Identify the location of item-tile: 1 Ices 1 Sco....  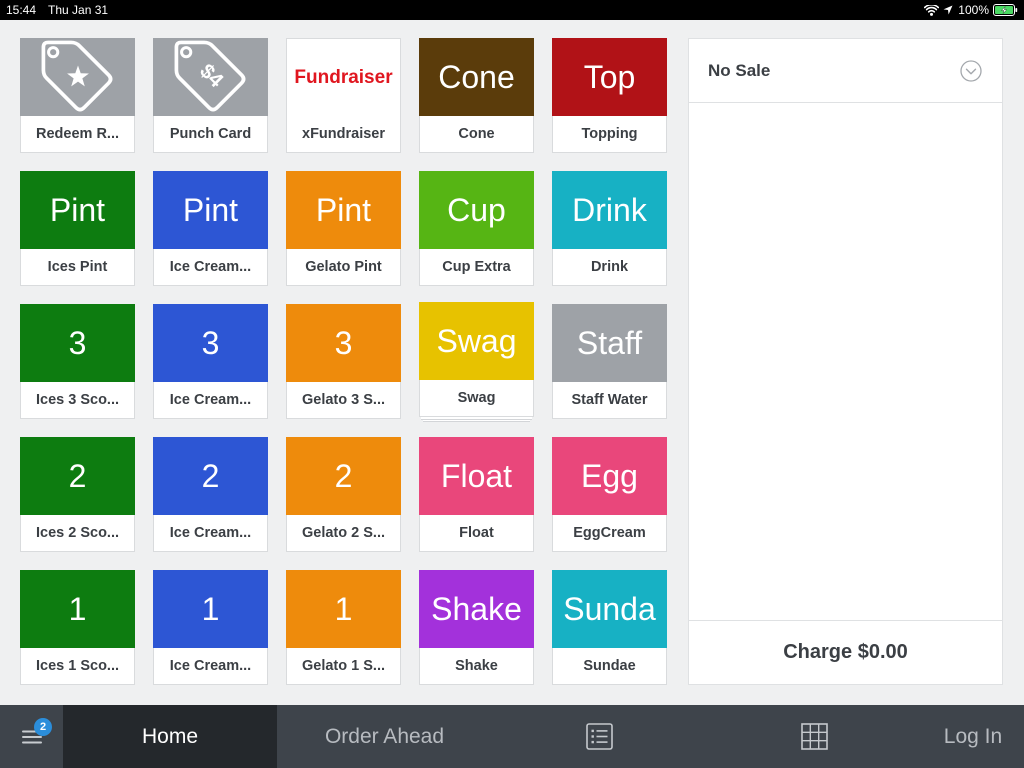
(77, 627).